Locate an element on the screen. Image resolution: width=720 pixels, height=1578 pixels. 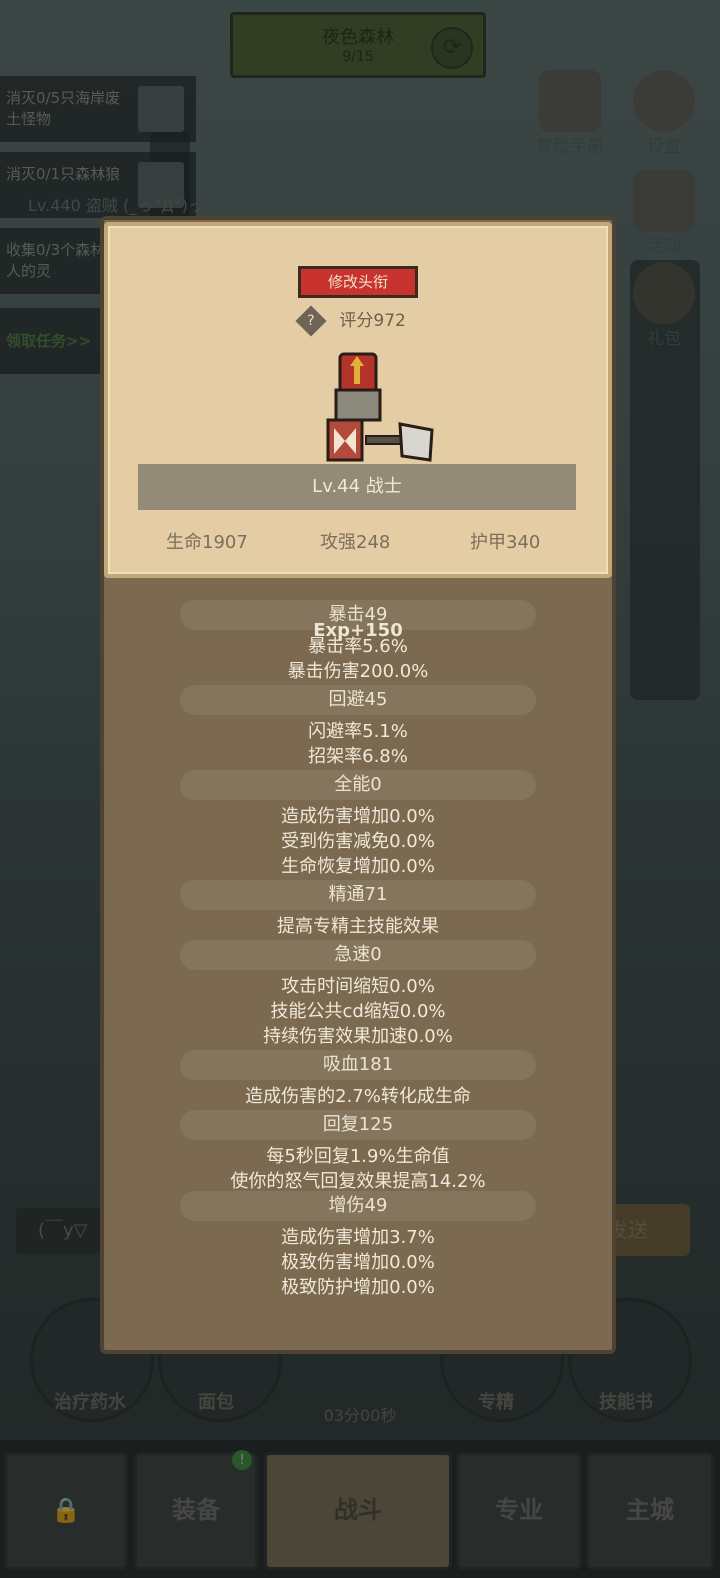
stat-line: 极致伤害增加0.0% is located at coordinates (358, 1262).